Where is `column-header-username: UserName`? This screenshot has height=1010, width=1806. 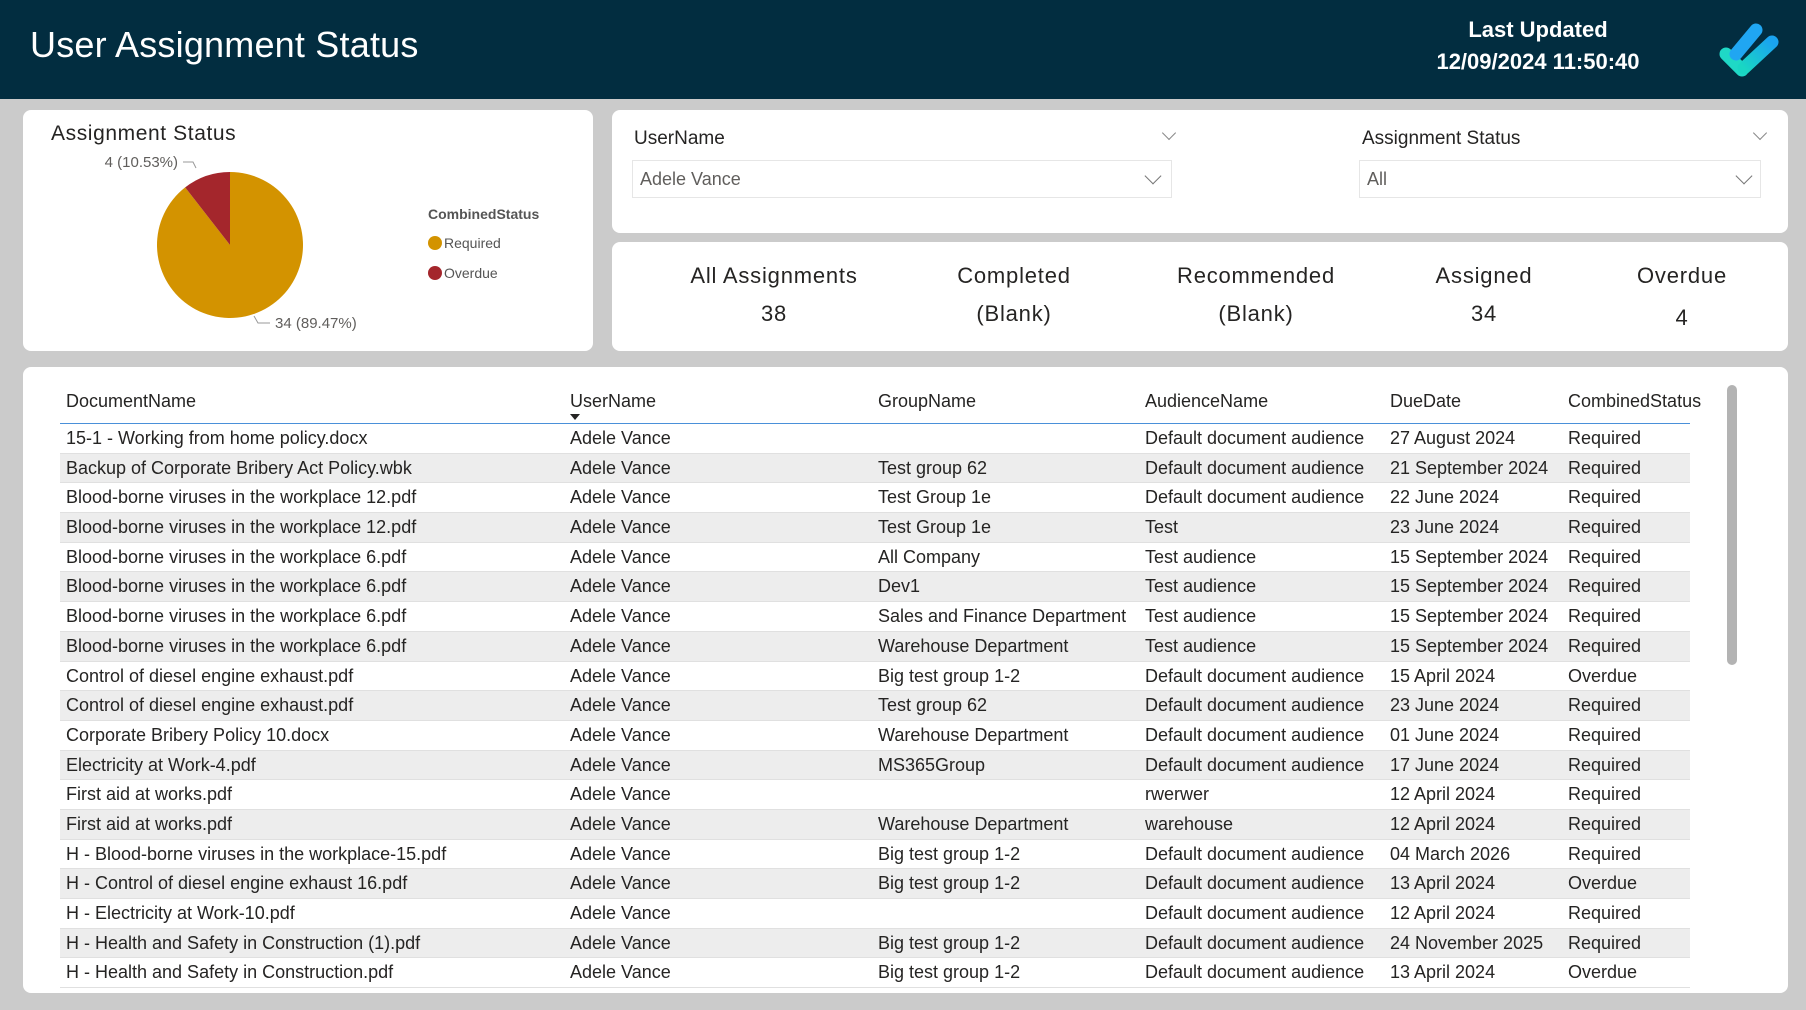
column-header-username: UserName is located at coordinates (613, 401).